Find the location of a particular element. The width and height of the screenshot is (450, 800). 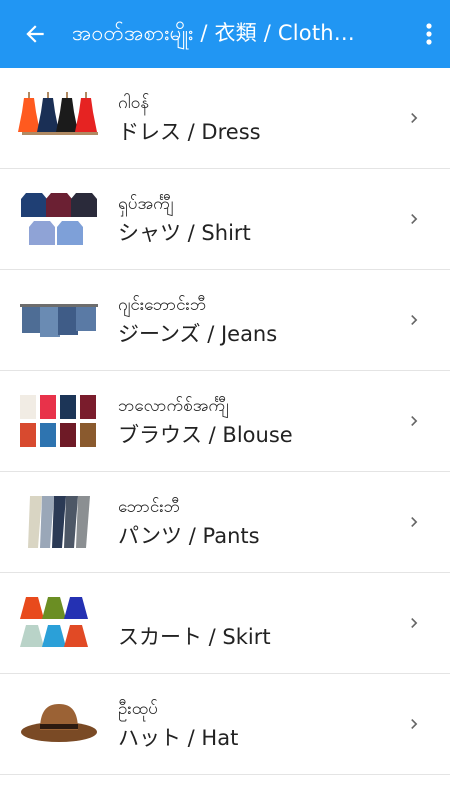

item-label-translation: ブラウス / Blouse is located at coordinates (205, 434).